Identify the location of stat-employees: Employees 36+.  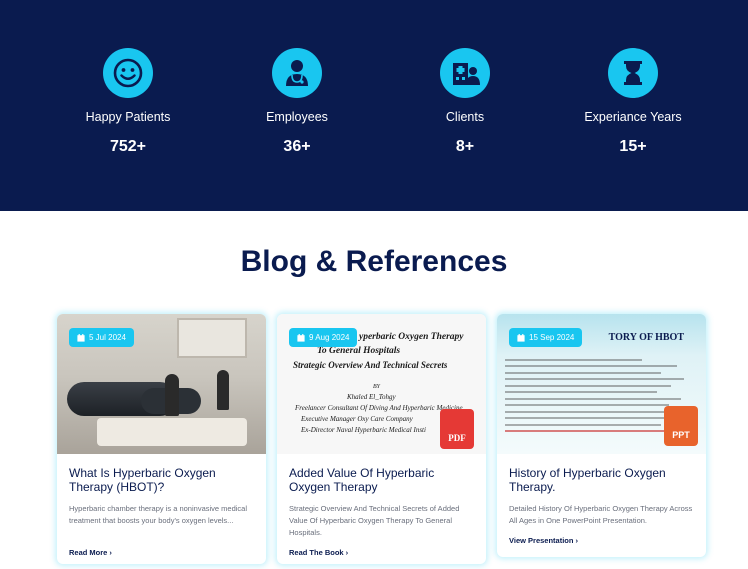
(297, 102).